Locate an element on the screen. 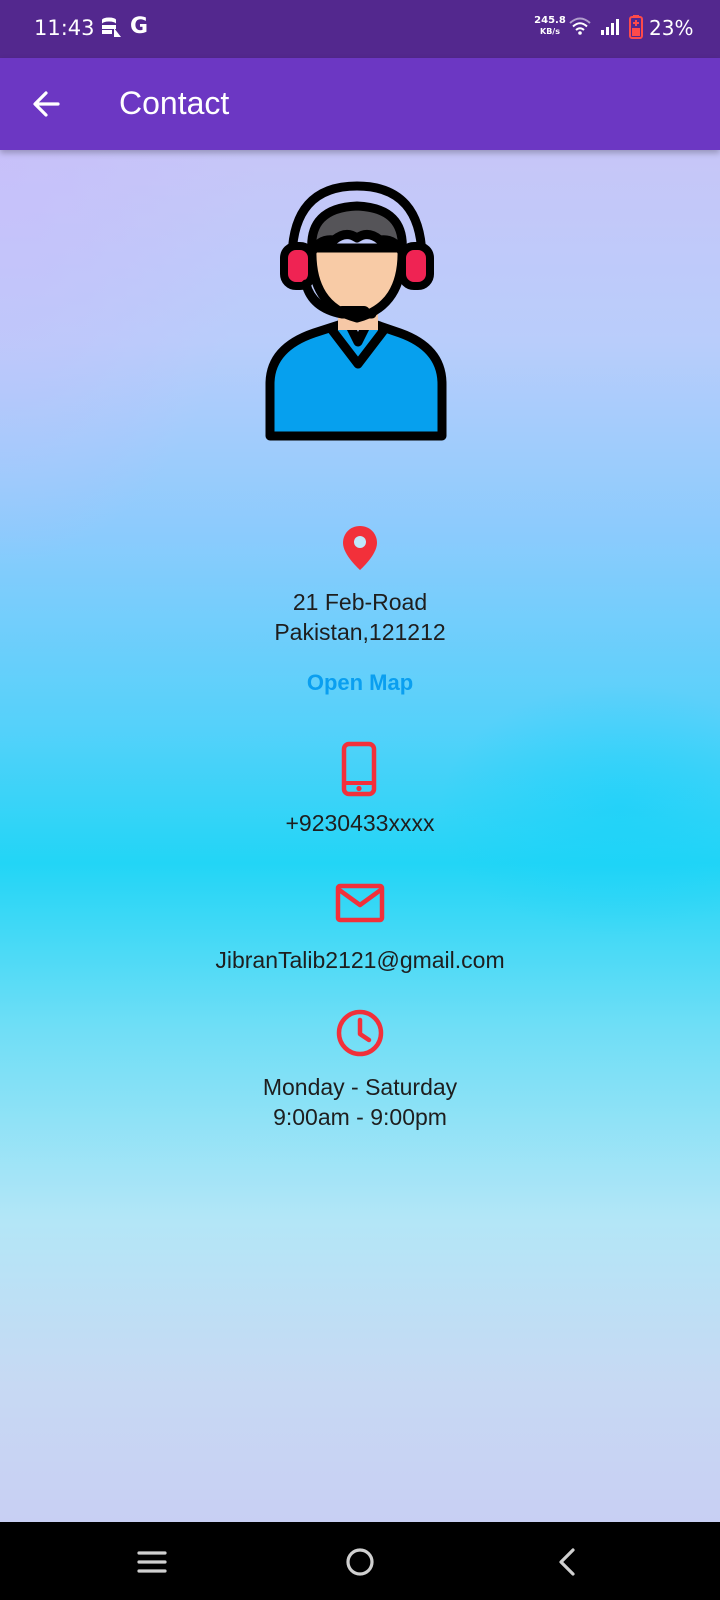 This screenshot has height=1600, width=720. back-button is located at coordinates (46, 104).